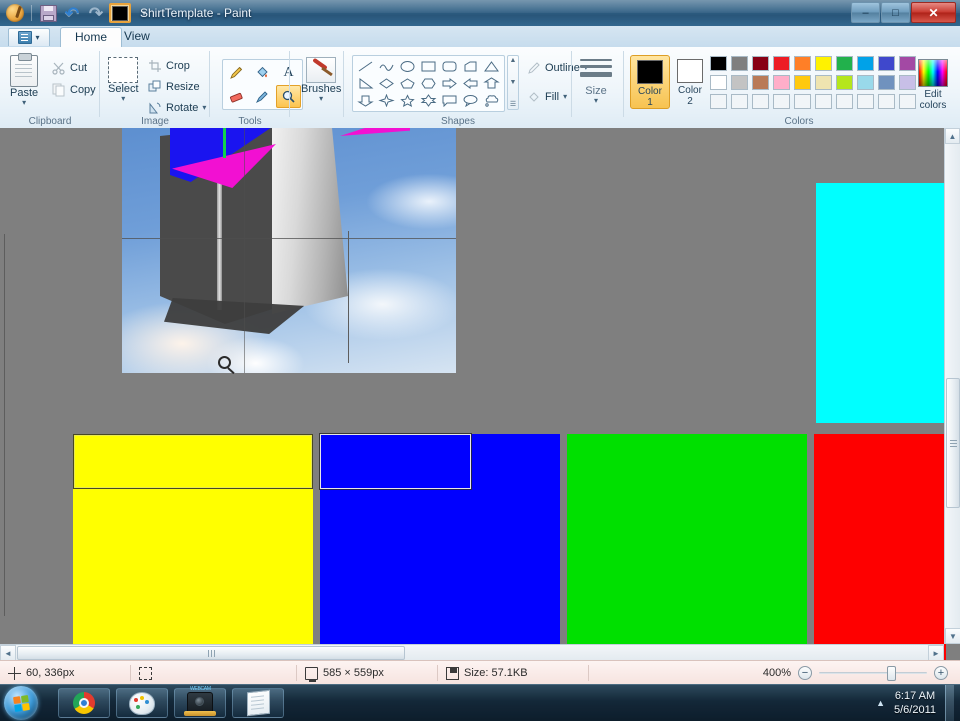  What do you see at coordinates (69, 67) in the screenshot?
I see `cut-button: Cut` at bounding box center [69, 67].